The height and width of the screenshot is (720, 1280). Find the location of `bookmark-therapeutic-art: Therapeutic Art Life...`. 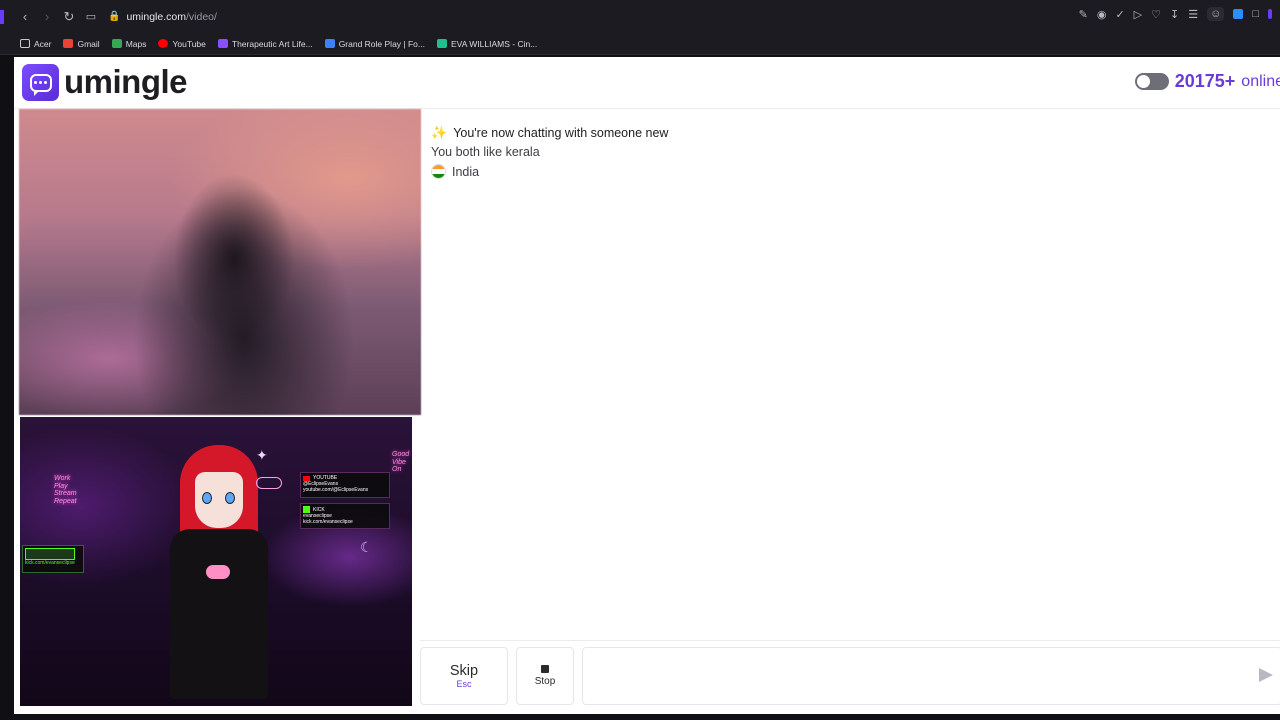

bookmark-therapeutic-art: Therapeutic Art Life... is located at coordinates (265, 44).